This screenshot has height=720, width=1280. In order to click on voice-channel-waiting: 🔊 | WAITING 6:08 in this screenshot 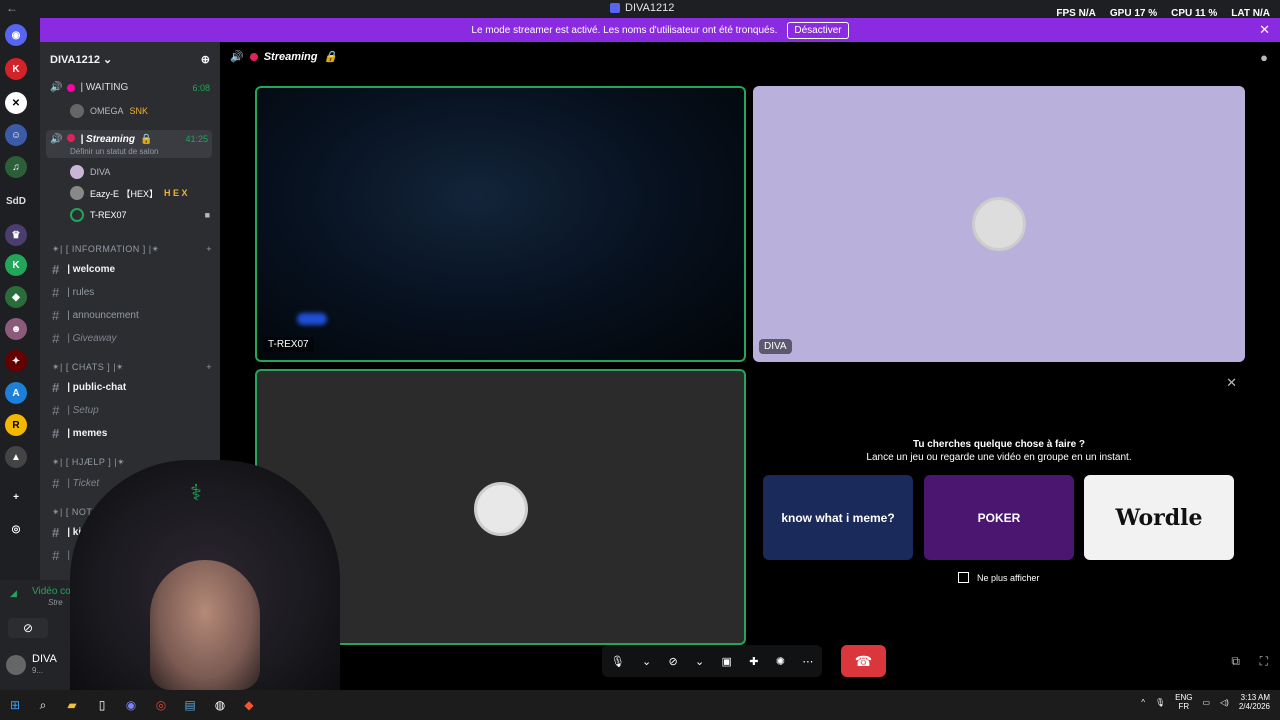, I will do `click(130, 87)`.